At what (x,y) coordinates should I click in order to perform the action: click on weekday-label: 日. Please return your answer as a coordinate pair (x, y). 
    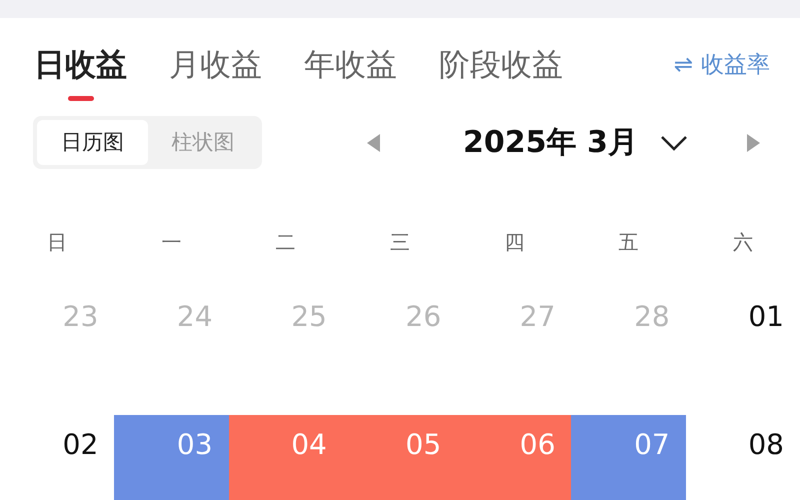
    Looking at the image, I should click on (57, 242).